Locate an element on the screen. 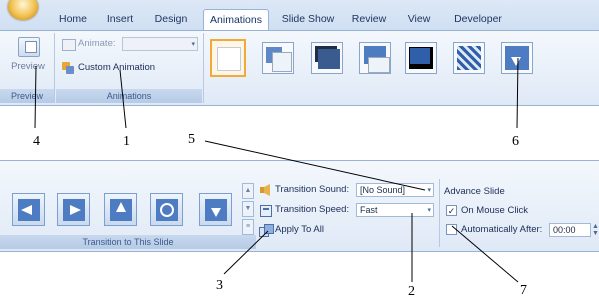 This screenshot has height=300, width=599. callout-1: 1 is located at coordinates (126, 141).